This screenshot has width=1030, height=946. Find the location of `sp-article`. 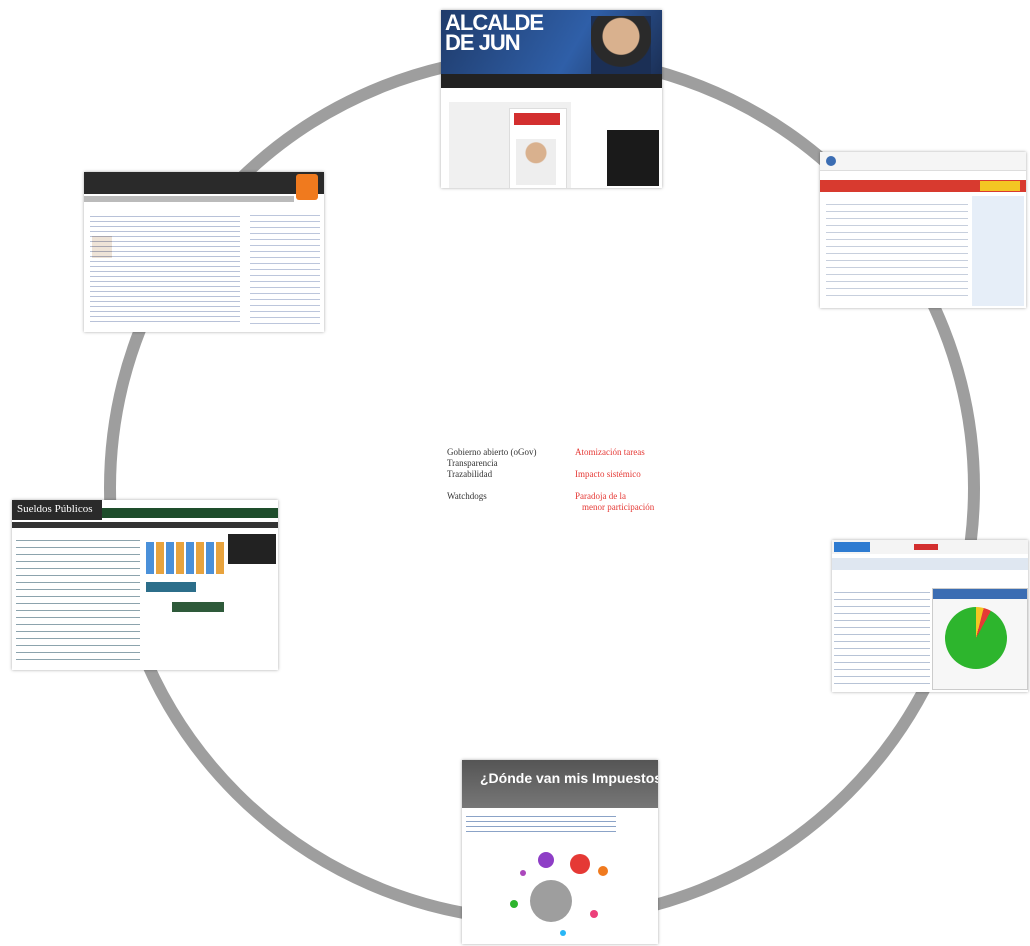

sp-article is located at coordinates (78, 600).